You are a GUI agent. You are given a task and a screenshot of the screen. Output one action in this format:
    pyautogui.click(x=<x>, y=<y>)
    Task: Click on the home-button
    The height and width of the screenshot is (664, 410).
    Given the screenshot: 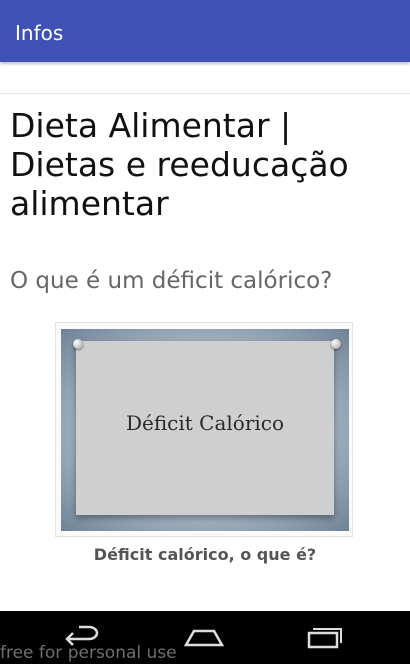 What is the action you would take?
    pyautogui.click(x=204, y=638)
    